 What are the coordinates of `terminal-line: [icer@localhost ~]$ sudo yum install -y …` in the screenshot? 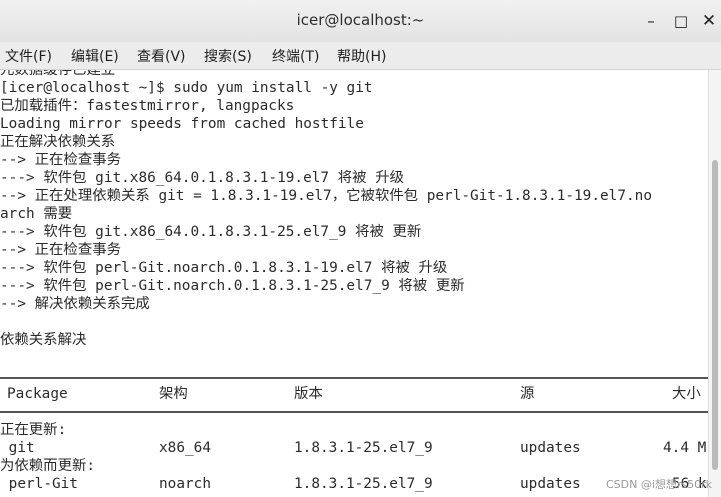 It's located at (186, 88).